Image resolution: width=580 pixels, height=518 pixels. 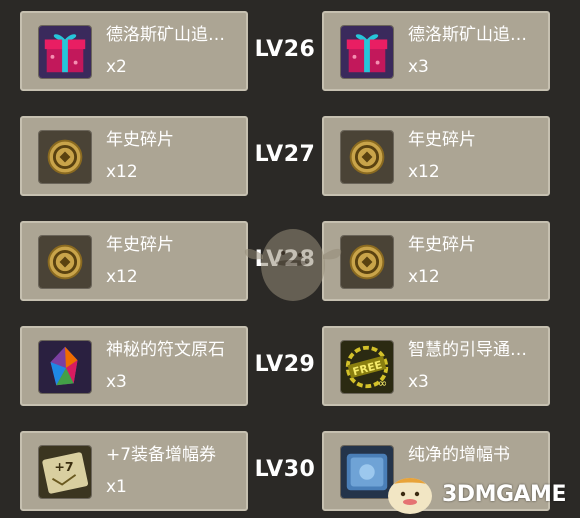 I want to click on item-name: +7装备增幅券, so click(x=161, y=455).